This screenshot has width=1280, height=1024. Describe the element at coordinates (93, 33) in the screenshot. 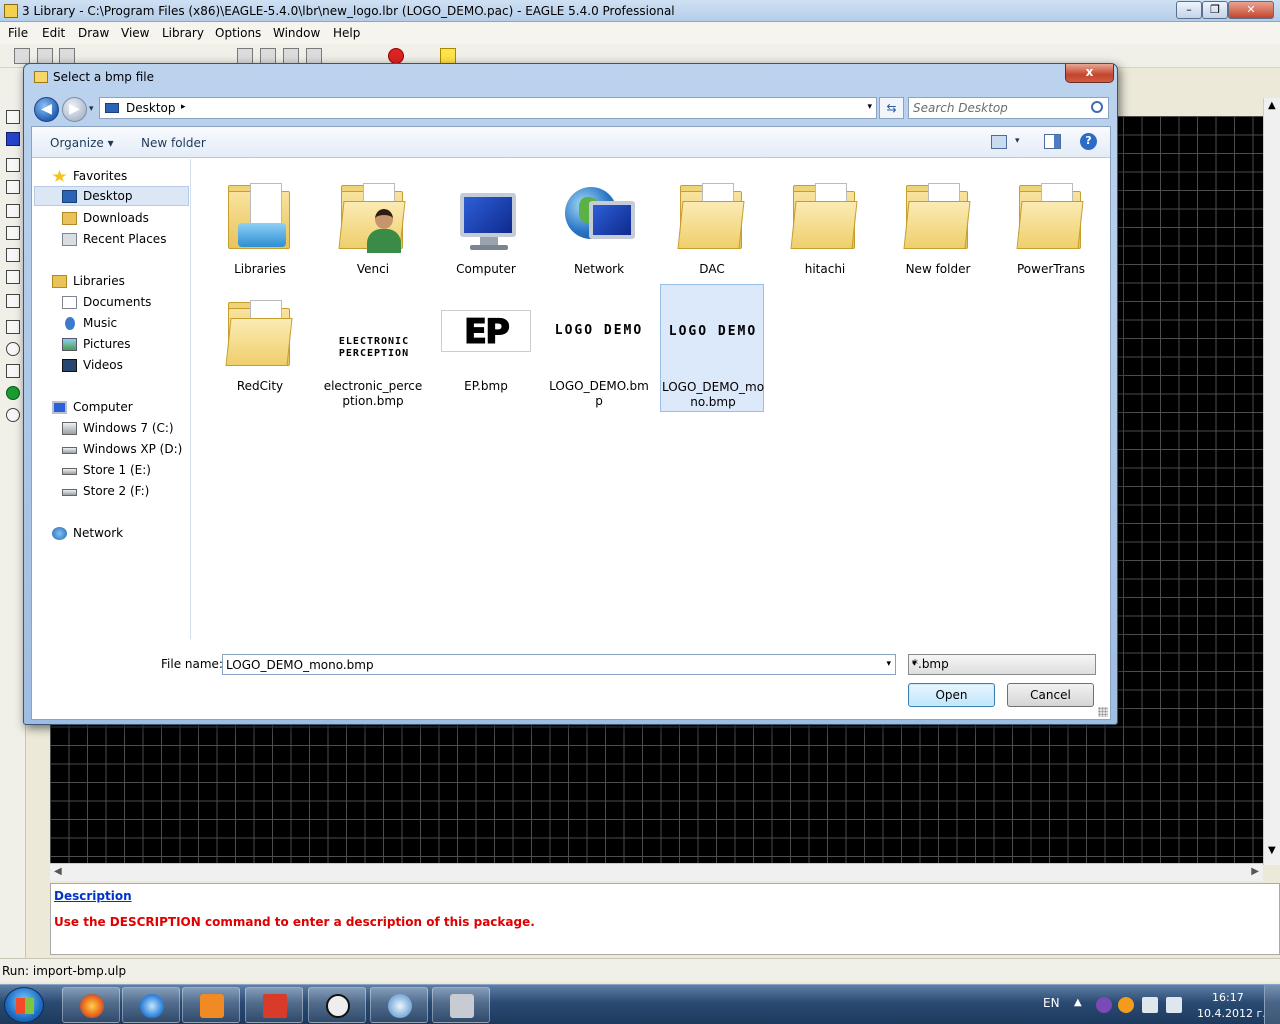

I see `menu-draw: Draw` at that location.